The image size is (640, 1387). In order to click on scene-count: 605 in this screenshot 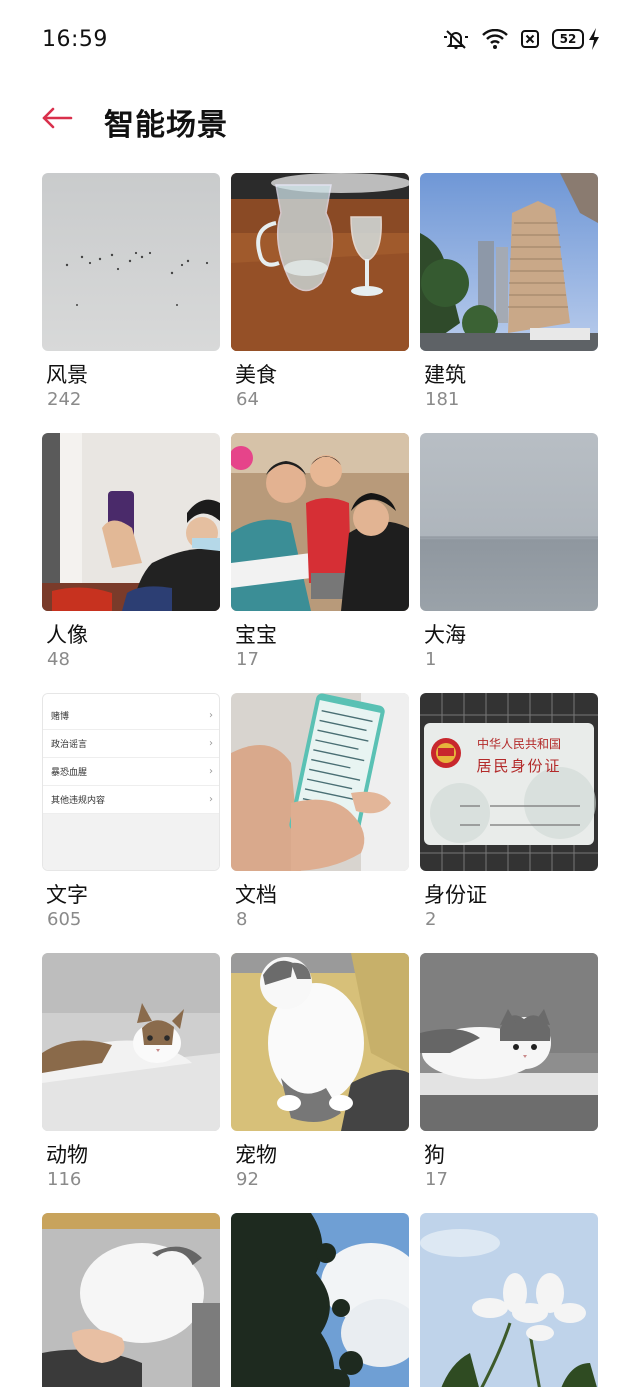, I will do `click(64, 919)`.